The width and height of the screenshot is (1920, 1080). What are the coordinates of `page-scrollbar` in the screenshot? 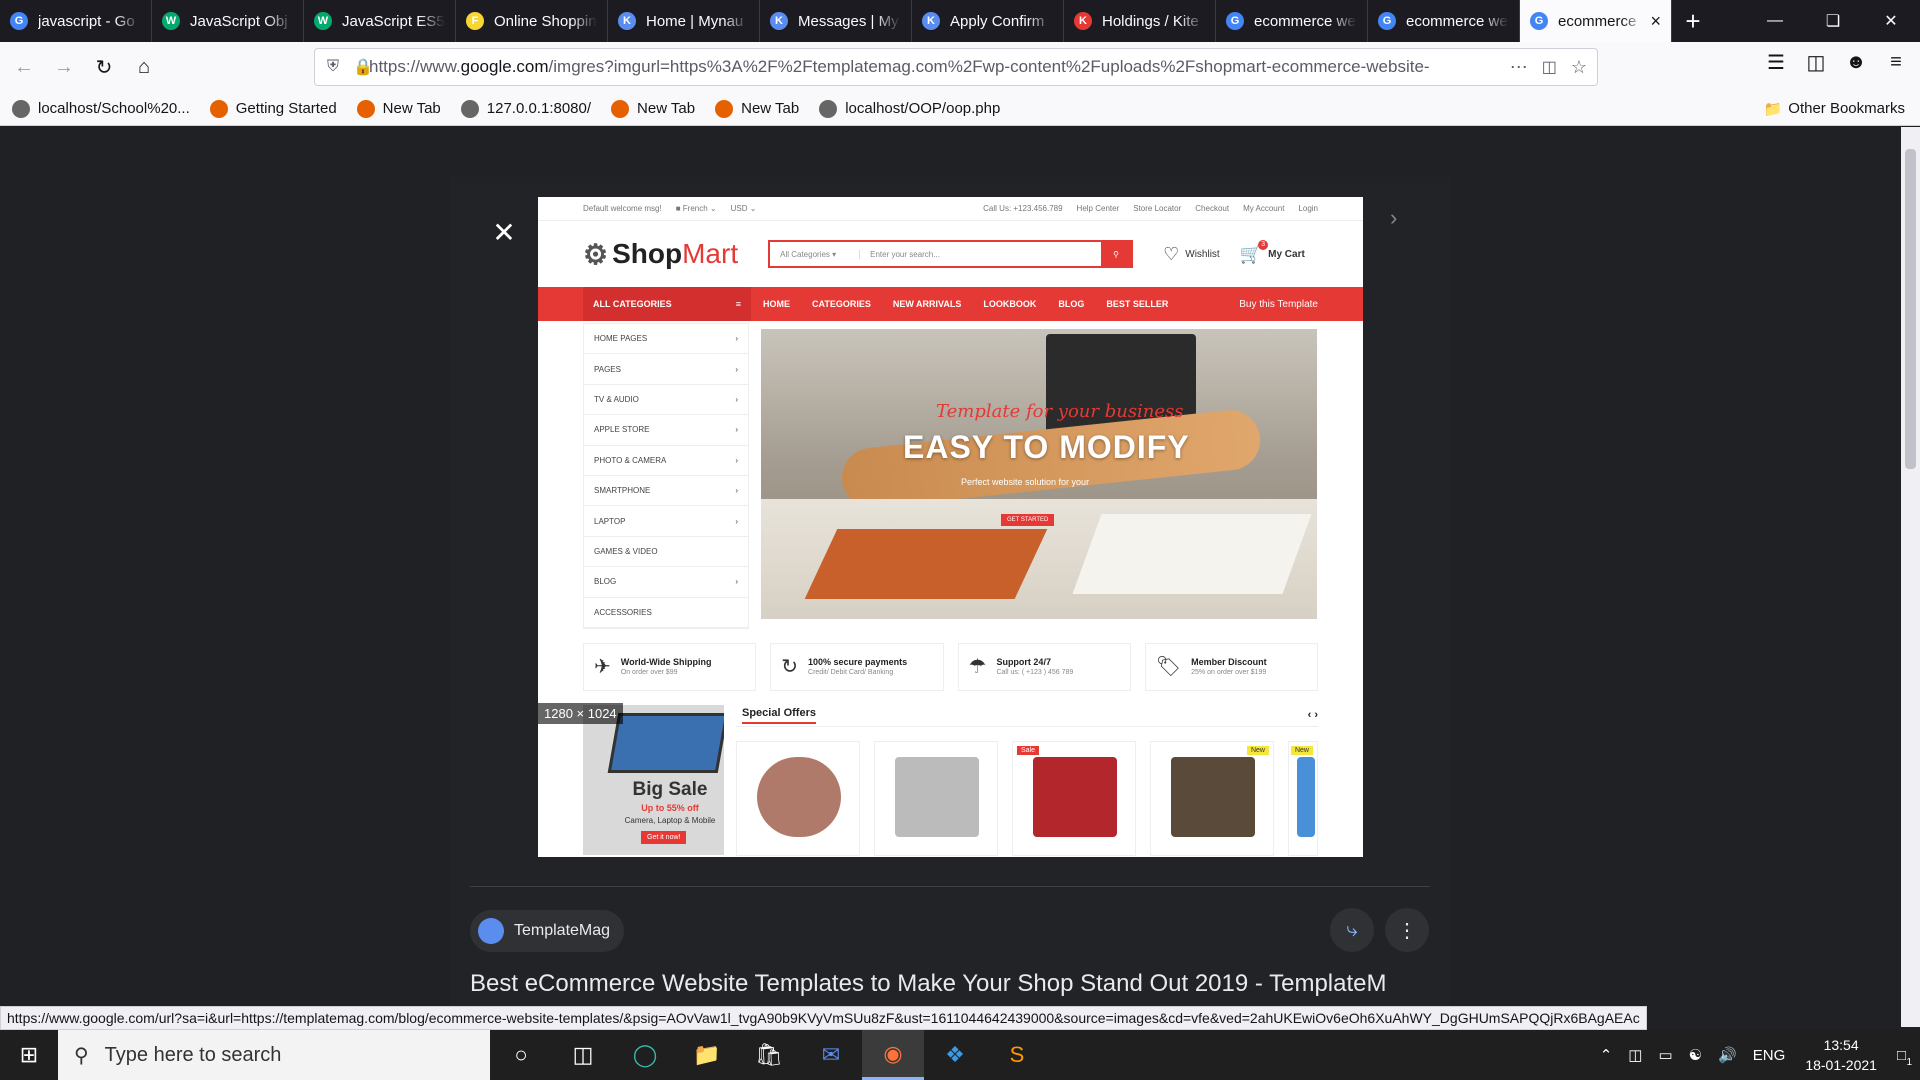 It's located at (1910, 577).